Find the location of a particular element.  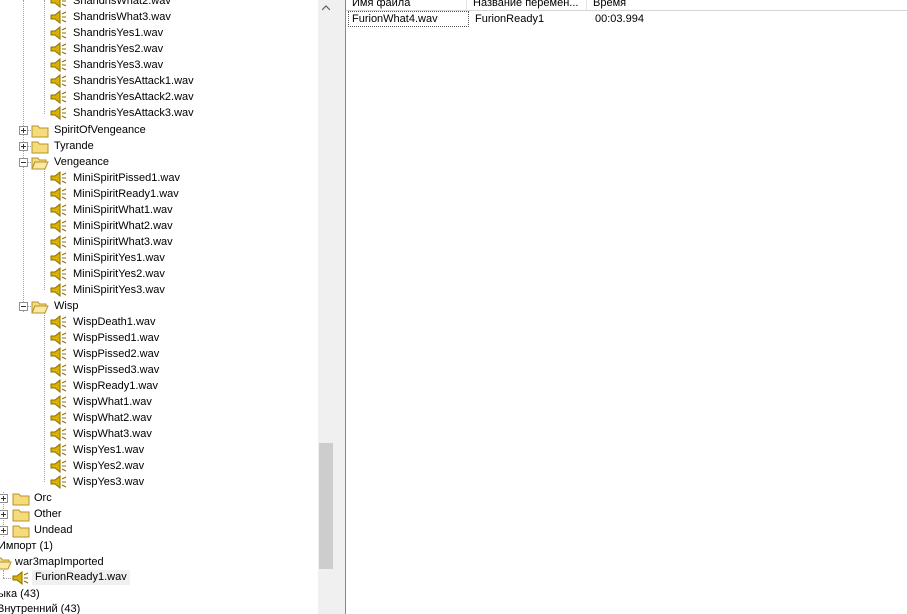

tree-item-label: MiniSpiritWhat3.wav is located at coordinates (123, 242).